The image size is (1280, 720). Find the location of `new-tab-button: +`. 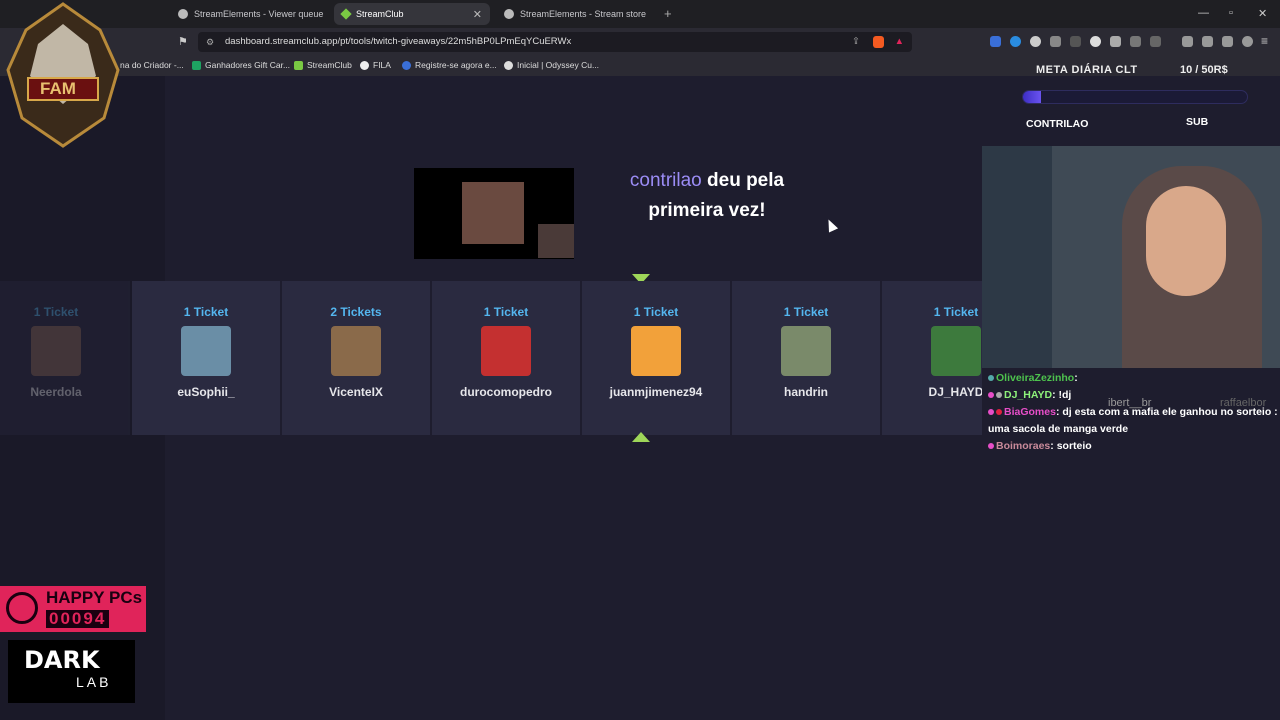

new-tab-button: + is located at coordinates (668, 13).